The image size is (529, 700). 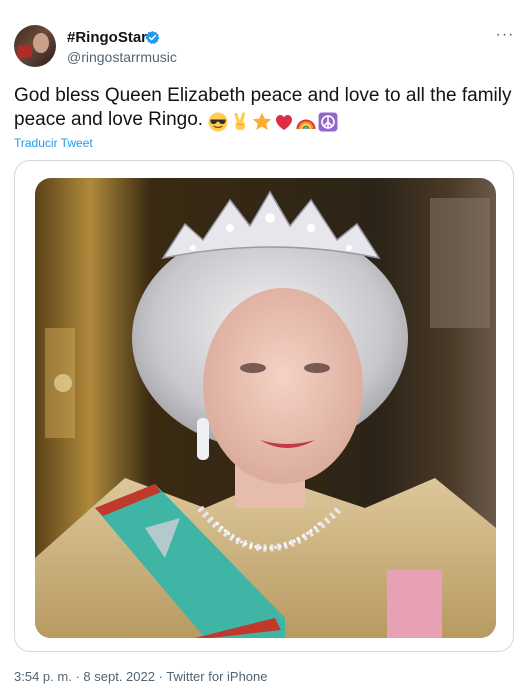 I want to click on tweet-time: 3:54 p. m., so click(x=43, y=676).